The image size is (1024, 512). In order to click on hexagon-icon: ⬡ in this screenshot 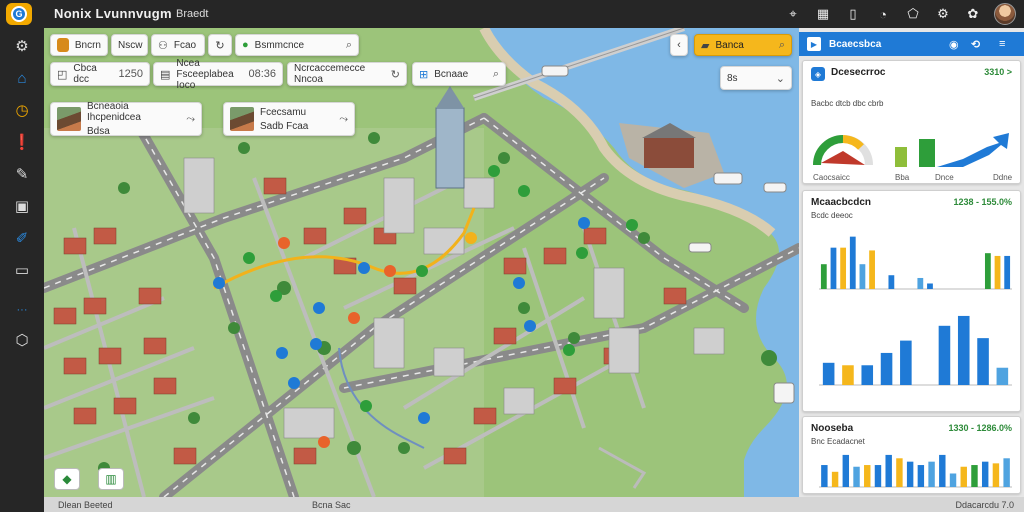, I will do `click(22, 340)`.